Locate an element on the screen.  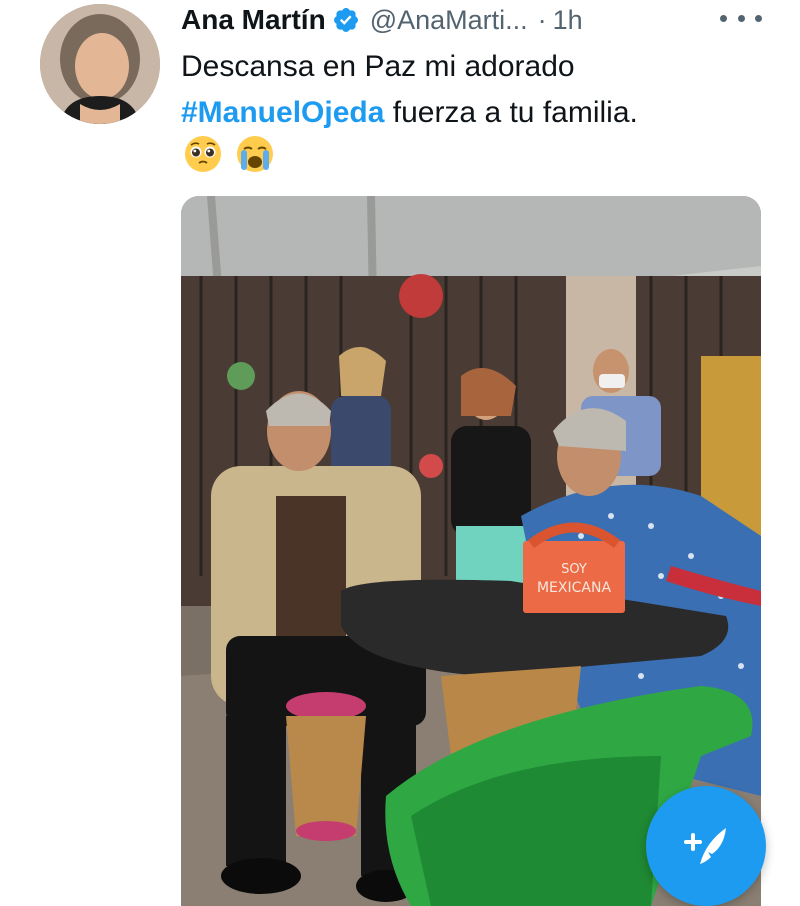
display-name: Ana Martín is located at coordinates (253, 20).